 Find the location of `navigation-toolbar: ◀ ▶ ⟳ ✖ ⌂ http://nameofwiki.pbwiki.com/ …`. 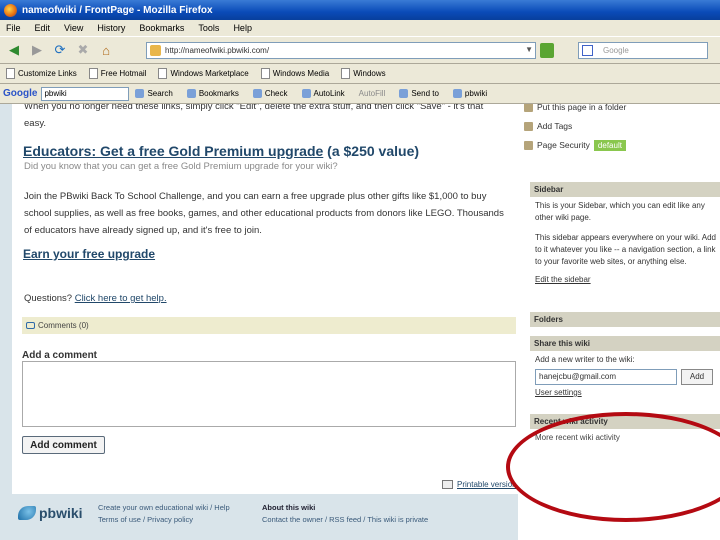

navigation-toolbar: ◀ ▶ ⟳ ✖ ⌂ http://nameofwiki.pbwiki.com/ … is located at coordinates (360, 50).